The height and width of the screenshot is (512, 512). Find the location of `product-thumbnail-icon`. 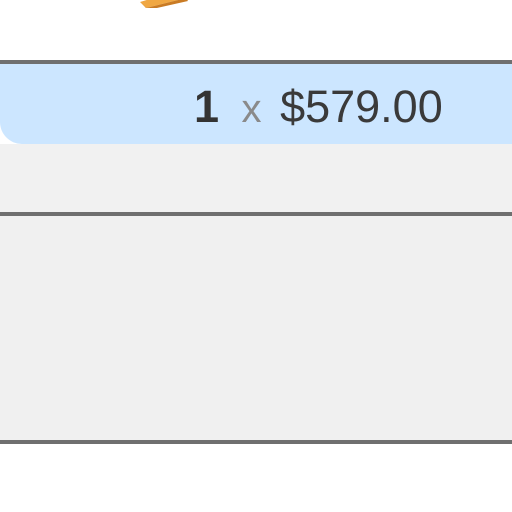

product-thumbnail-icon is located at coordinates (163, 4).